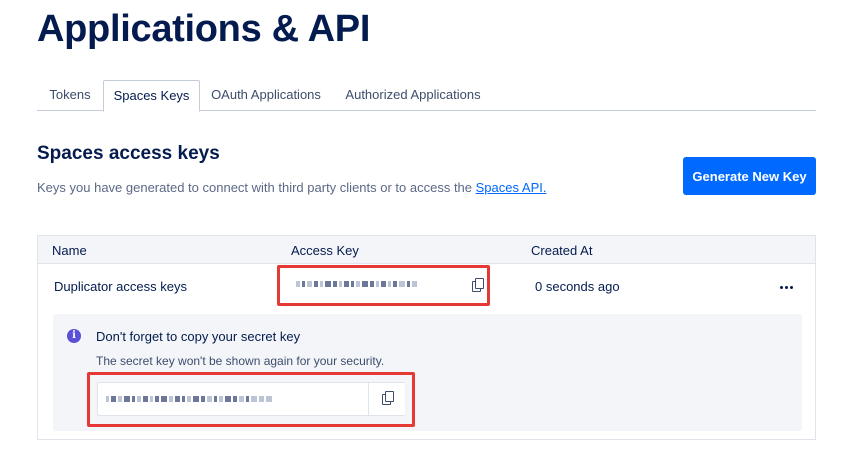  Describe the element at coordinates (198, 336) in the screenshot. I see `notice-title: Don't forget to copy your secret key` at that location.